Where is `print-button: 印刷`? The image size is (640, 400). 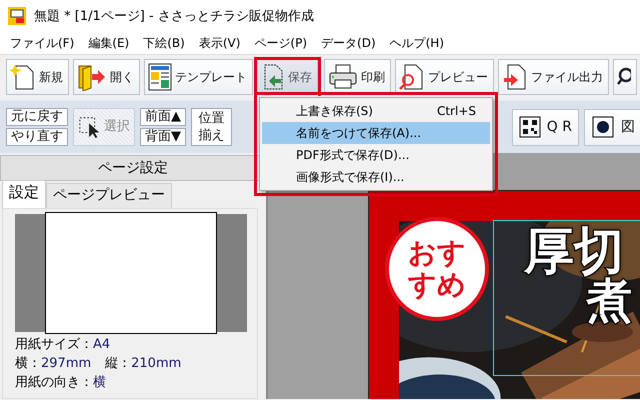
print-button: 印刷 is located at coordinates (357, 77).